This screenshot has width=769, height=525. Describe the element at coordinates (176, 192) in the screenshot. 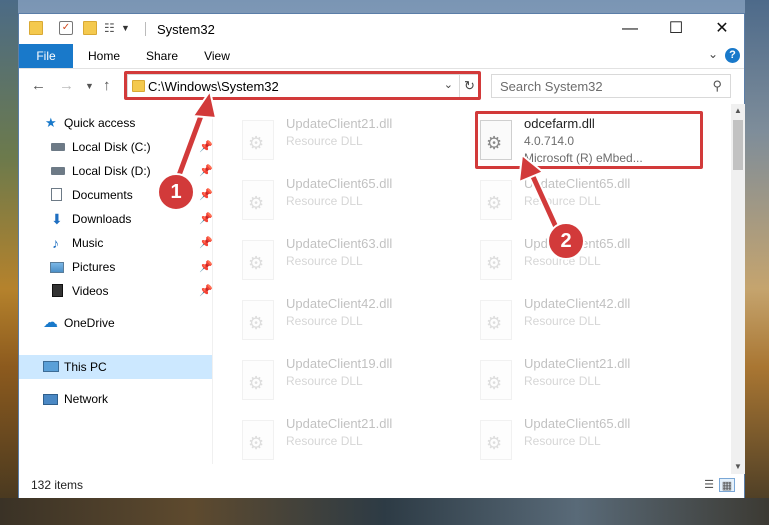

I see `step-1-badge: 1` at that location.